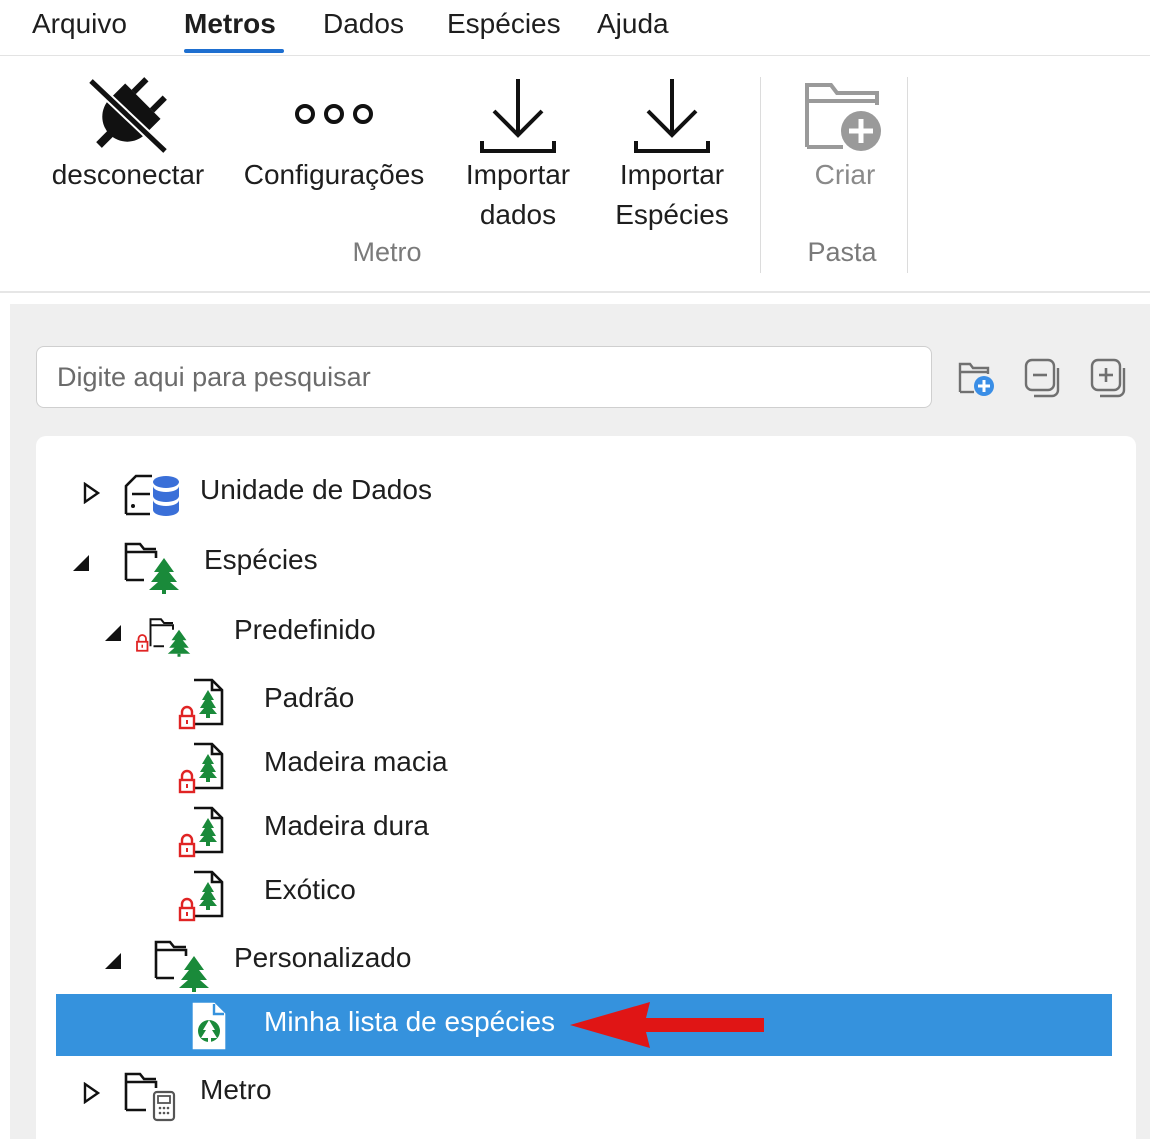 The image size is (1150, 1139). Describe the element at coordinates (316, 489) in the screenshot. I see `tree-label: Unidade de Dados` at that location.